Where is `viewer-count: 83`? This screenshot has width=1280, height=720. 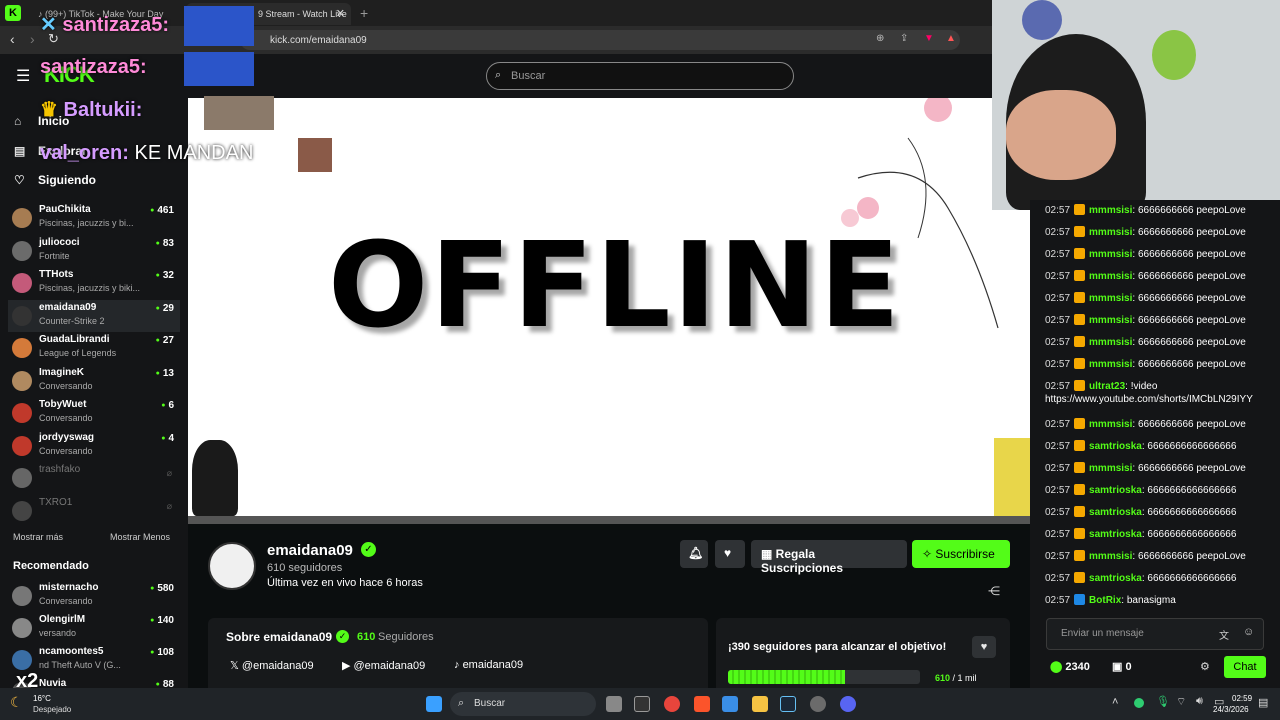 viewer-count: 83 is located at coordinates (165, 243).